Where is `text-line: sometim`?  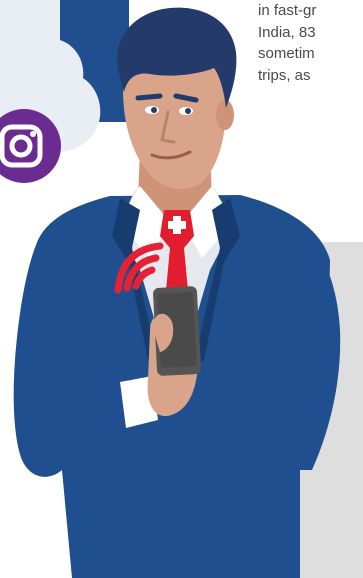
text-line: sometim is located at coordinates (286, 53).